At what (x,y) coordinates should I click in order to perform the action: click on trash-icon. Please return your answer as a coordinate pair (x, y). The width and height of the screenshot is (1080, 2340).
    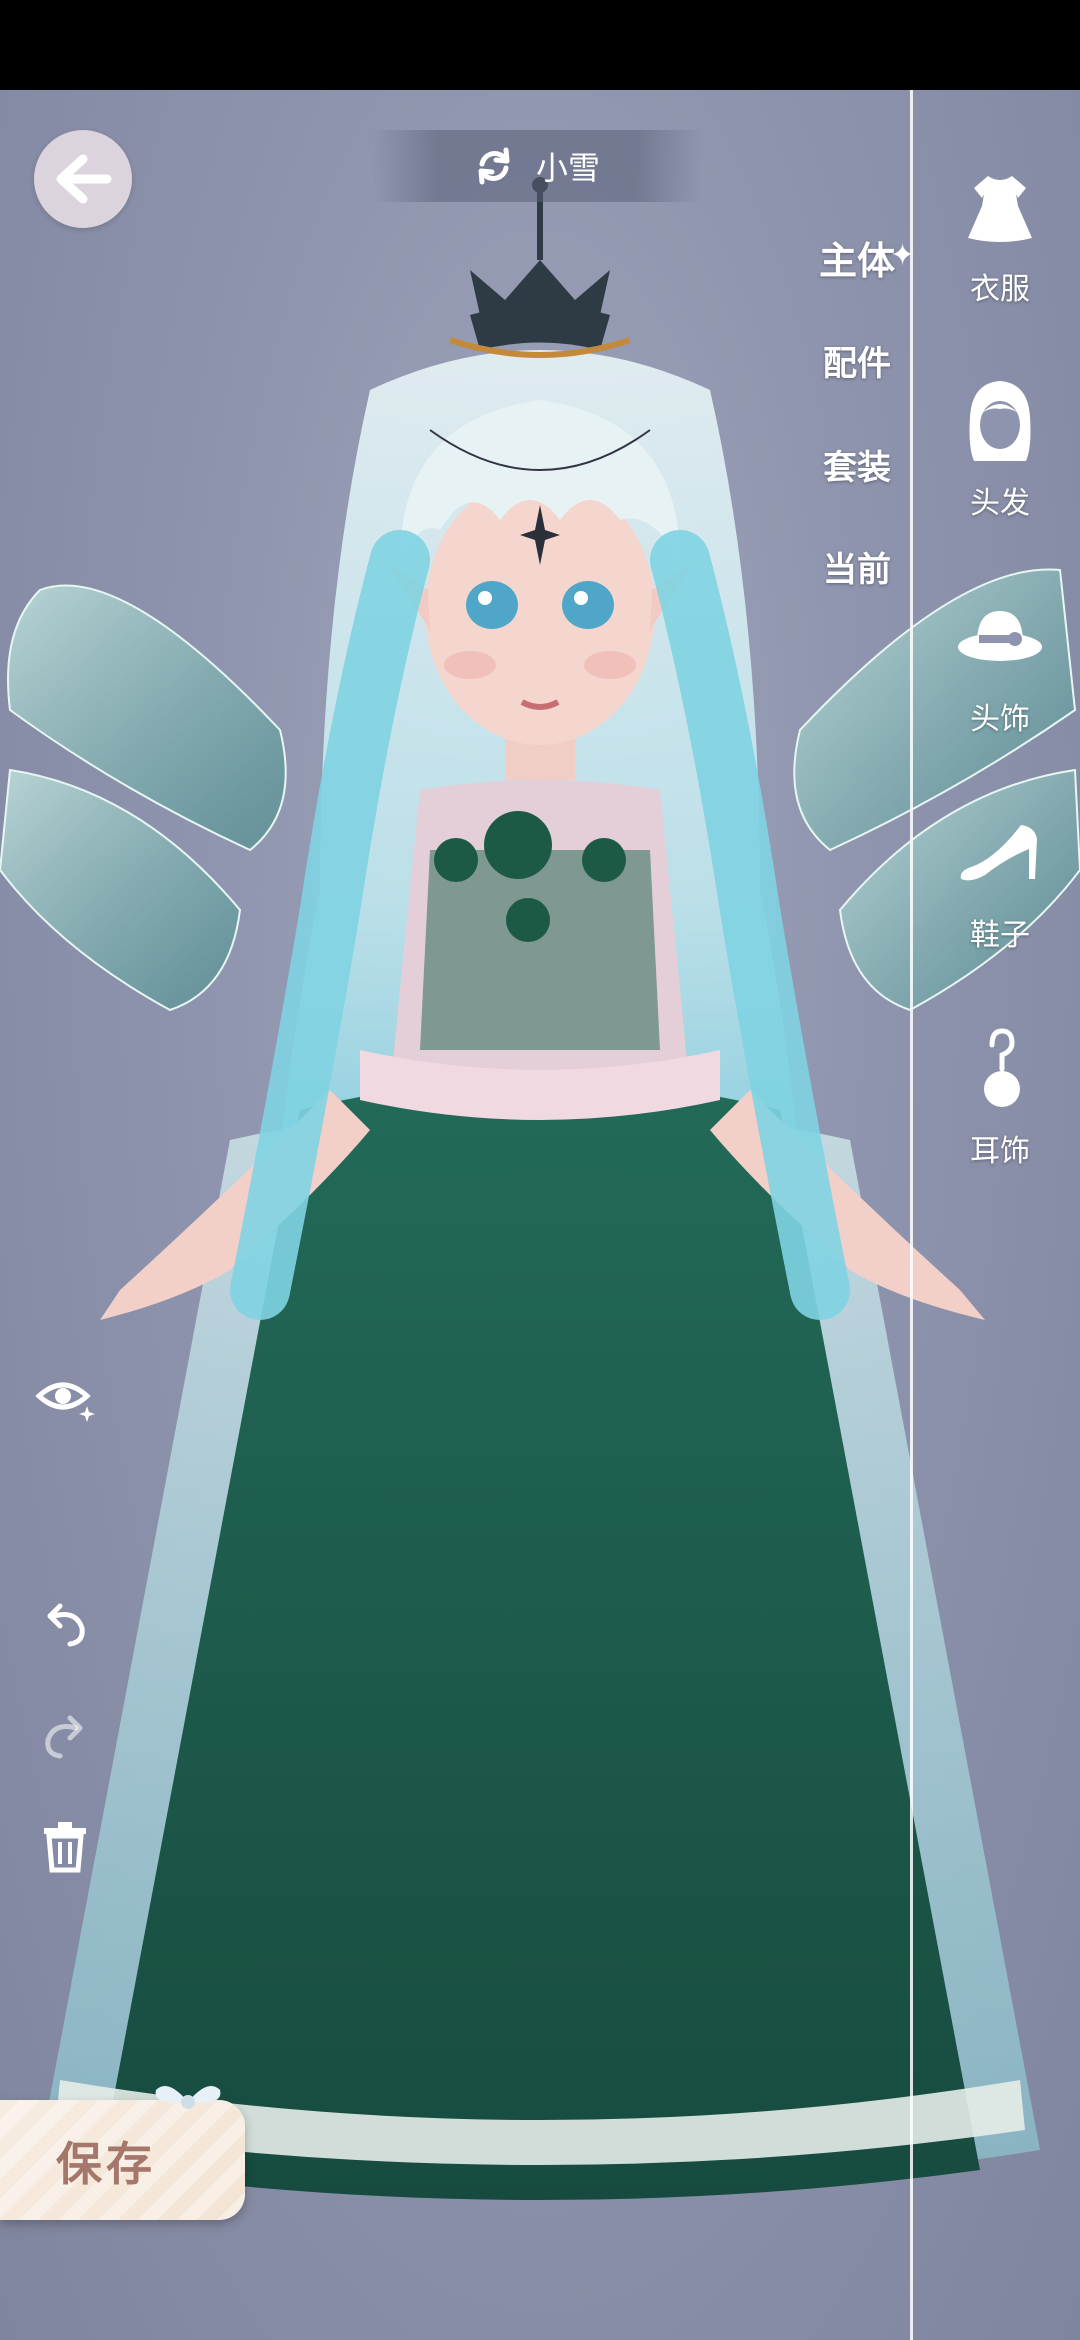
    Looking at the image, I should click on (65, 1847).